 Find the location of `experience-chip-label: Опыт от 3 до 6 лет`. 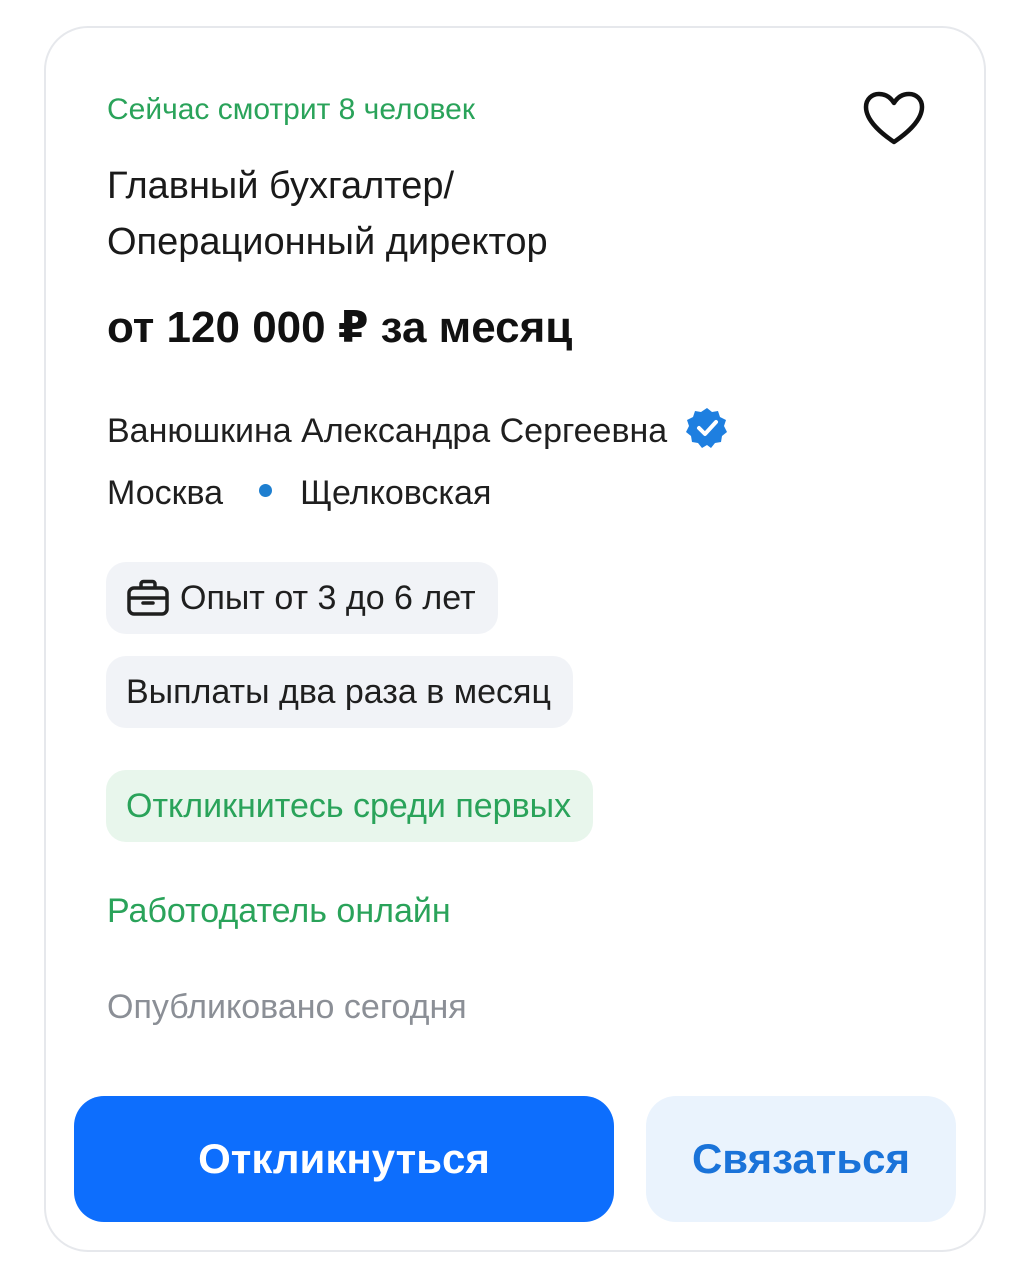

experience-chip-label: Опыт от 3 до 6 лет is located at coordinates (328, 597).